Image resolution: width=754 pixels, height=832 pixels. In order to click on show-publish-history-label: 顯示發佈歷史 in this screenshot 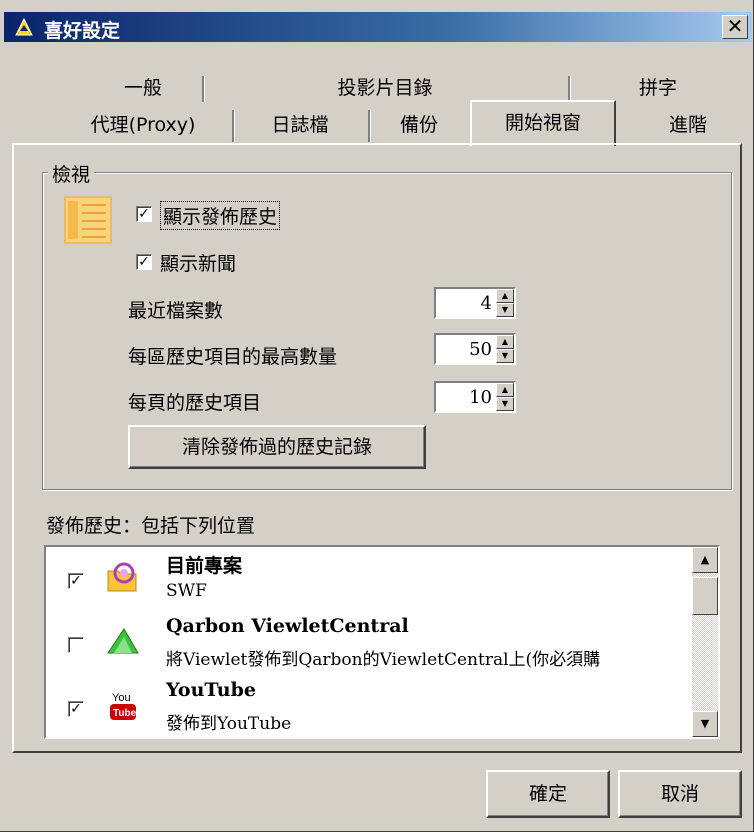, I will do `click(220, 215)`.